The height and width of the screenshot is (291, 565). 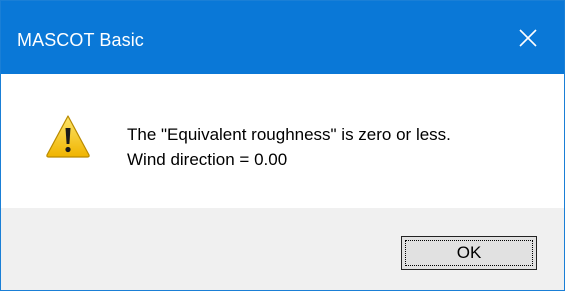 I want to click on close-icon, so click(x=528, y=37).